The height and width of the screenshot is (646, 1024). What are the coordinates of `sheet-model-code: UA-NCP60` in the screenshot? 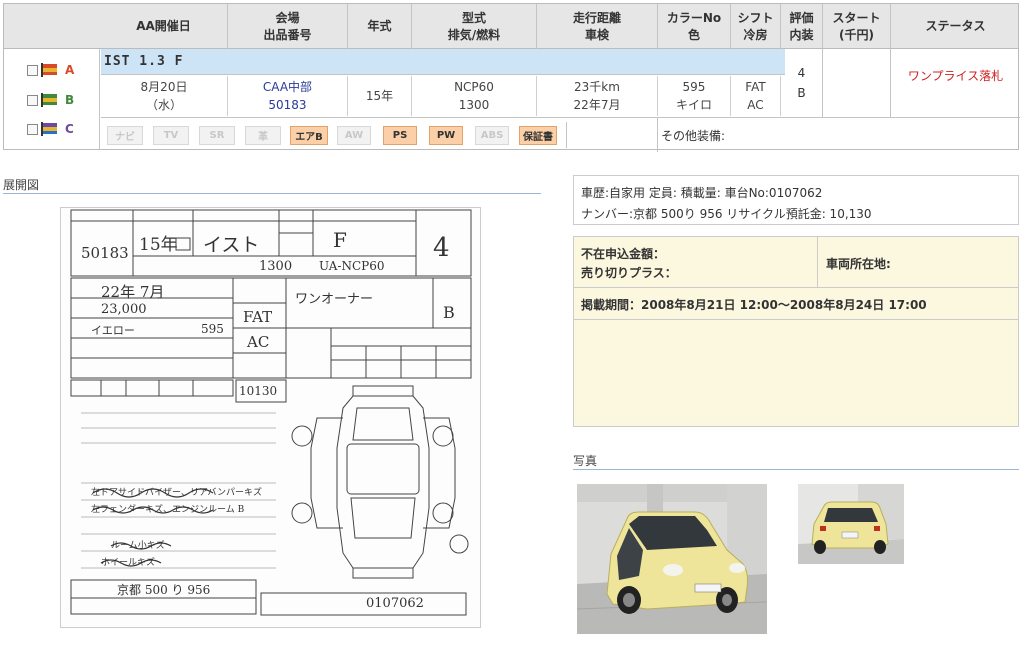 It's located at (352, 266).